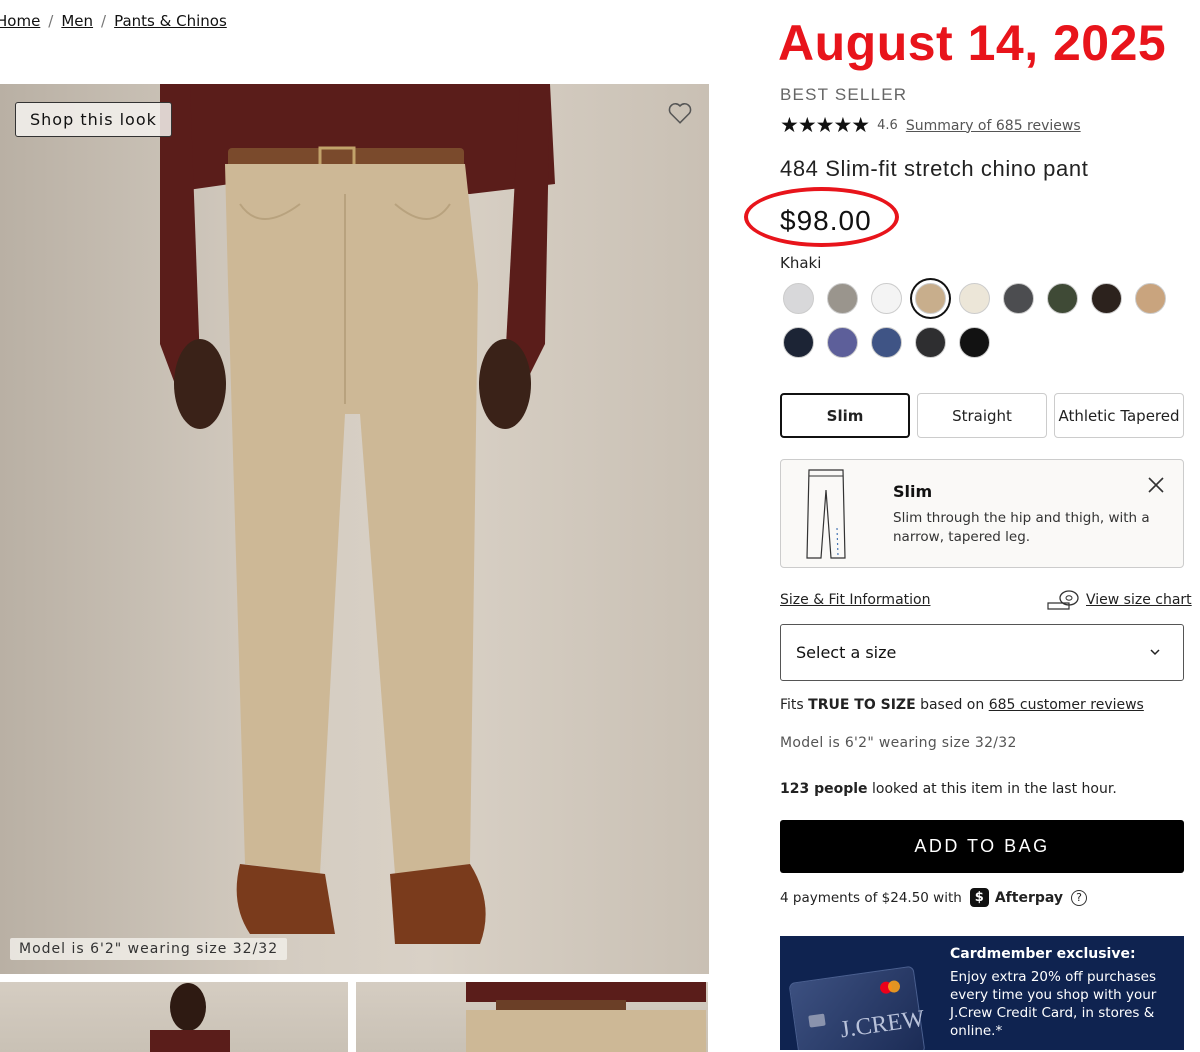 The height and width of the screenshot is (1052, 1200). I want to click on model-caption: Model is 6'2" wearing size 32/32, so click(149, 949).